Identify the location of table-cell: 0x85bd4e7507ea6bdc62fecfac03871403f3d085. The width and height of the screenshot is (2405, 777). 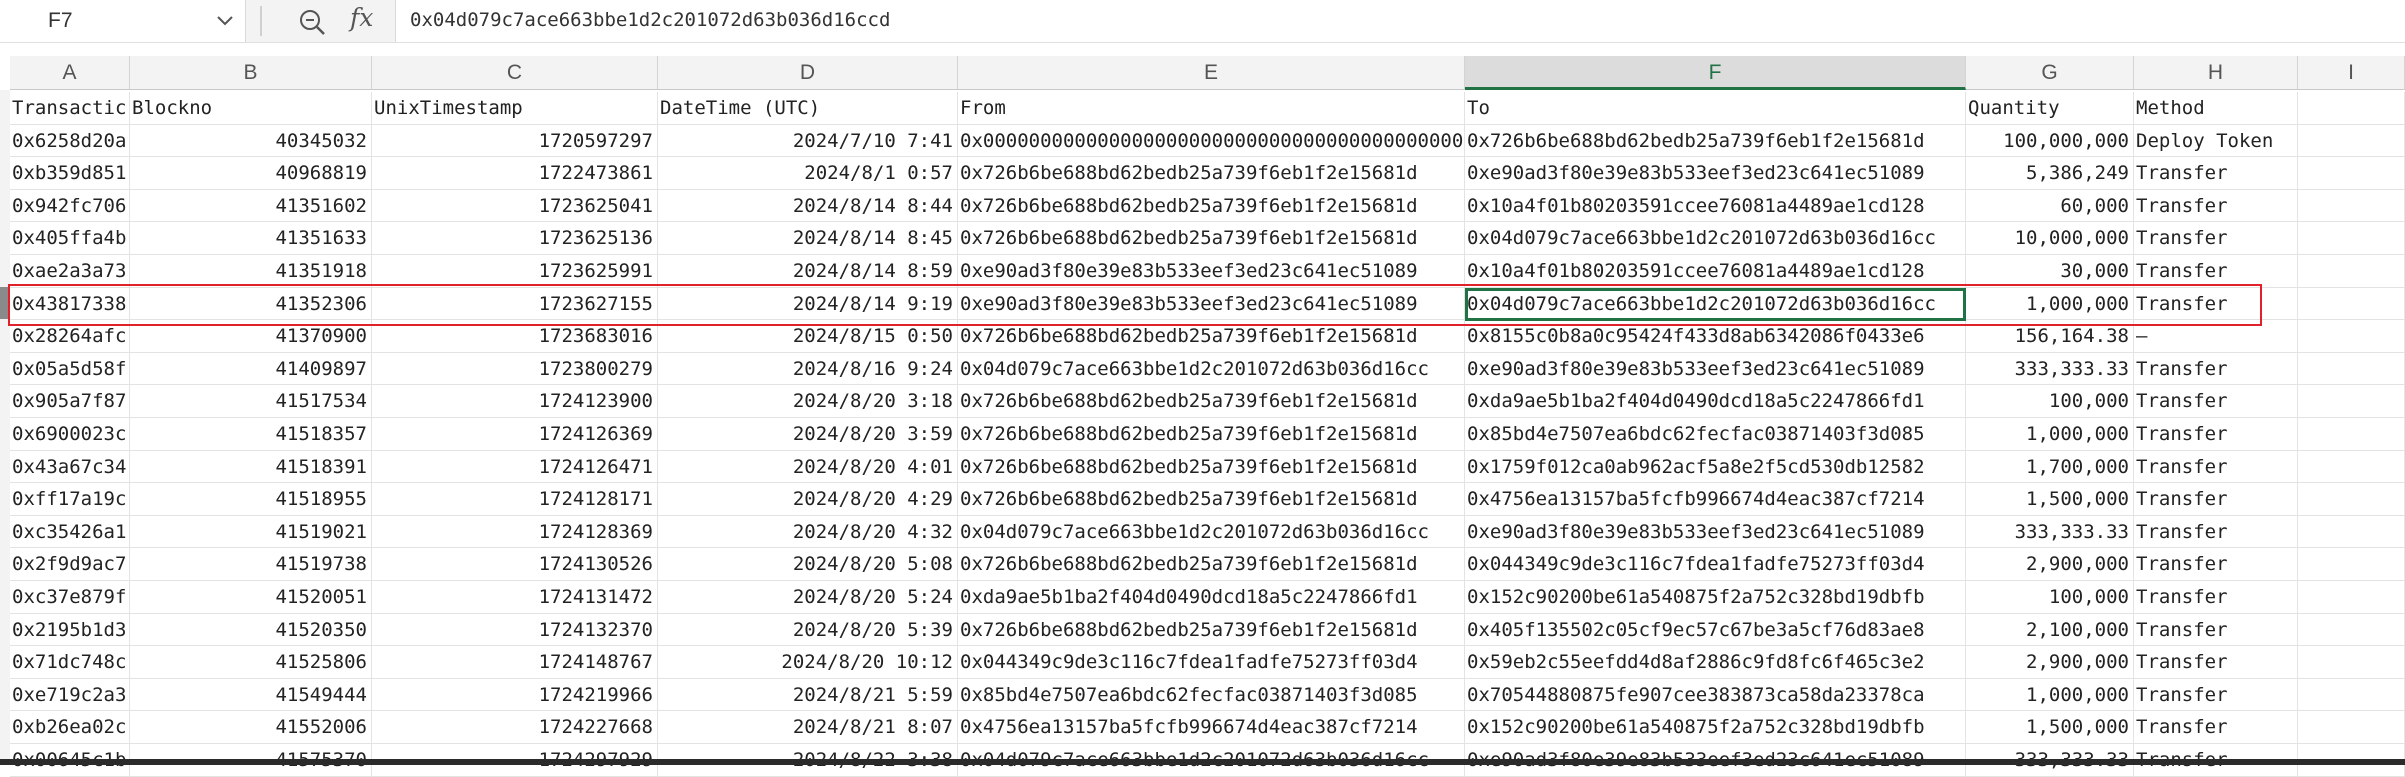
(1715, 434).